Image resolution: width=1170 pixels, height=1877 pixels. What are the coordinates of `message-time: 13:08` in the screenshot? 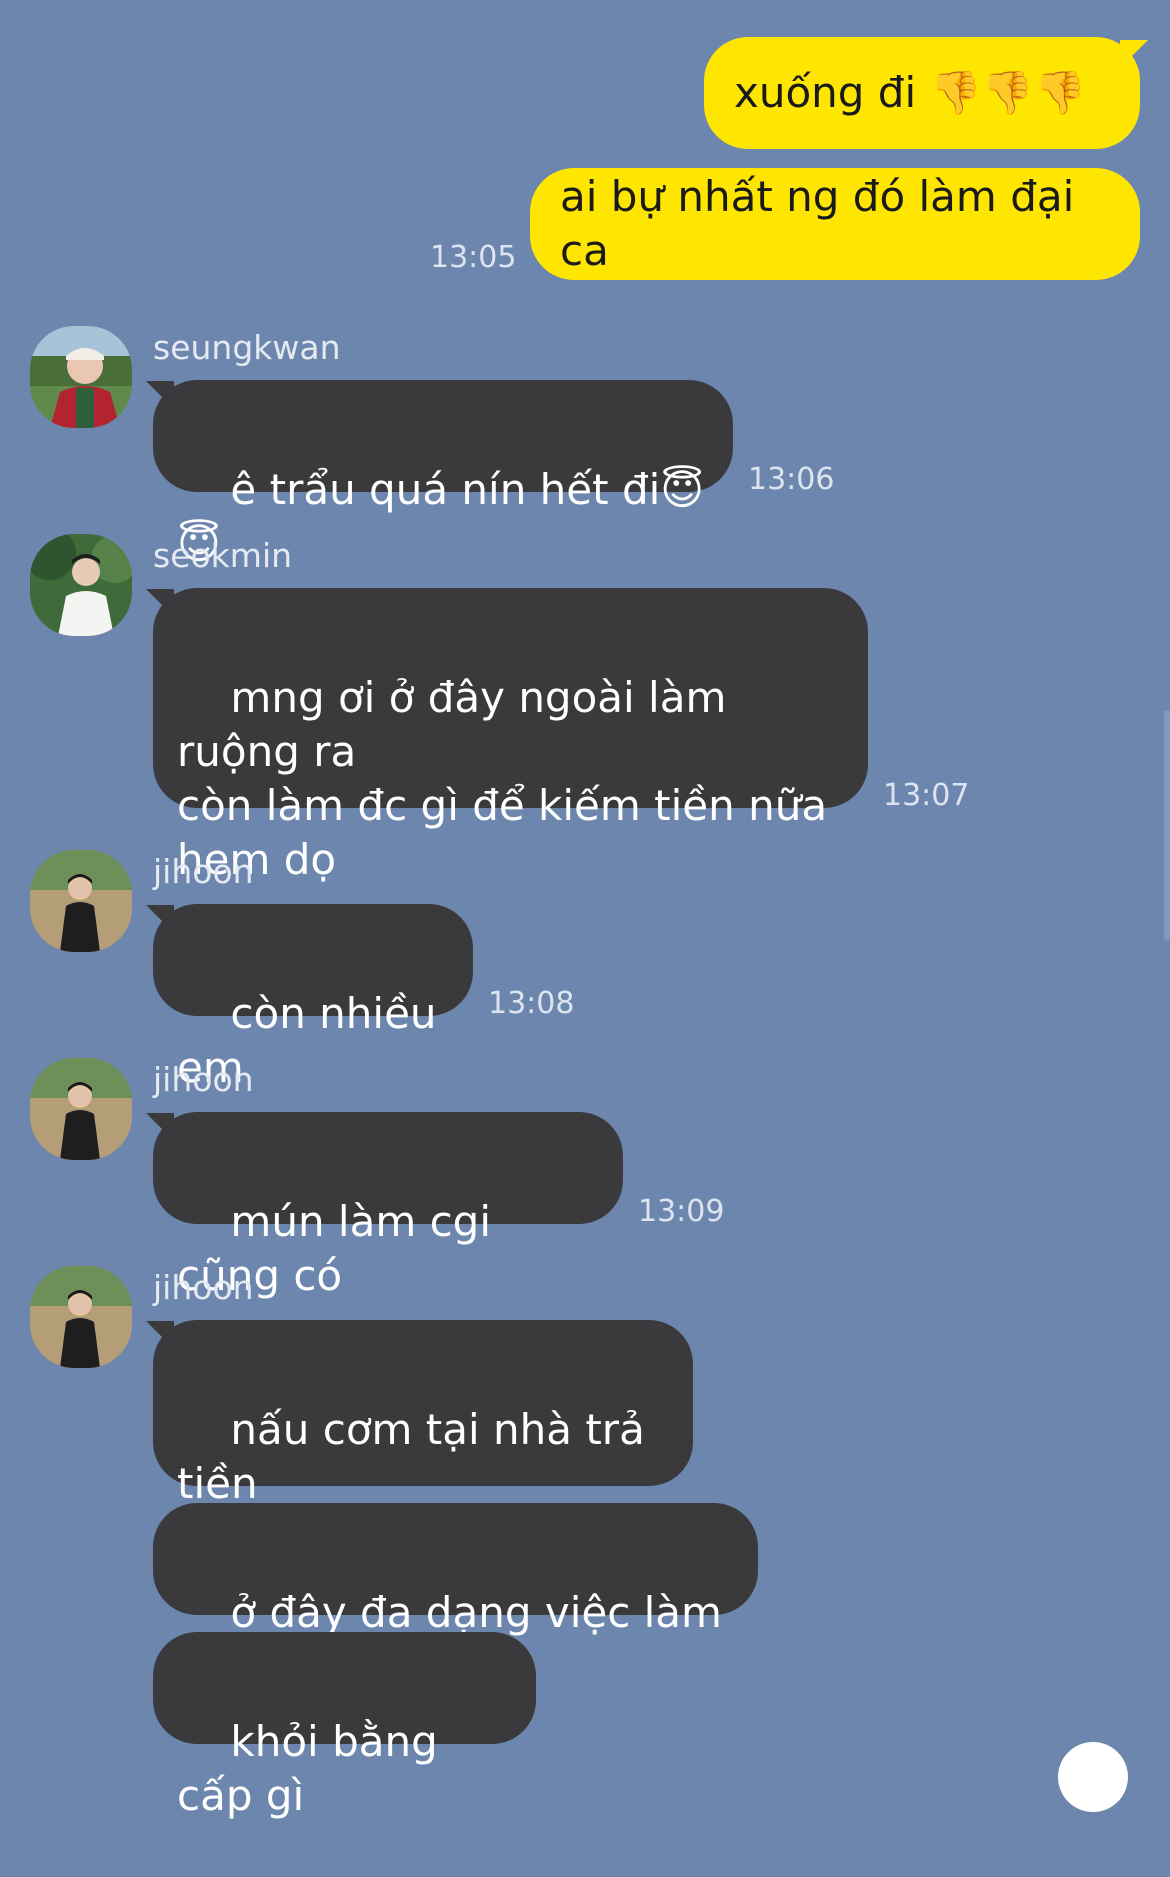 It's located at (531, 1003).